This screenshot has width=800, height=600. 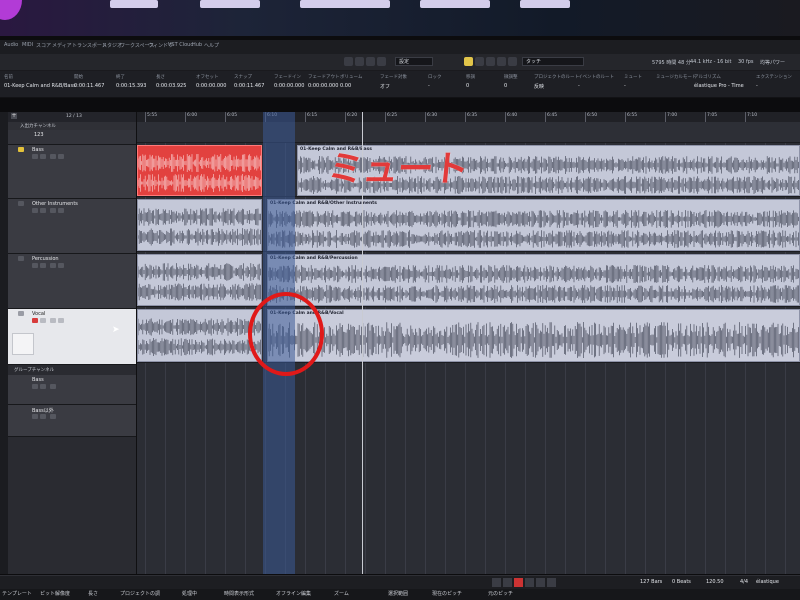 I want to click on track-picture, so click(x=23, y=344).